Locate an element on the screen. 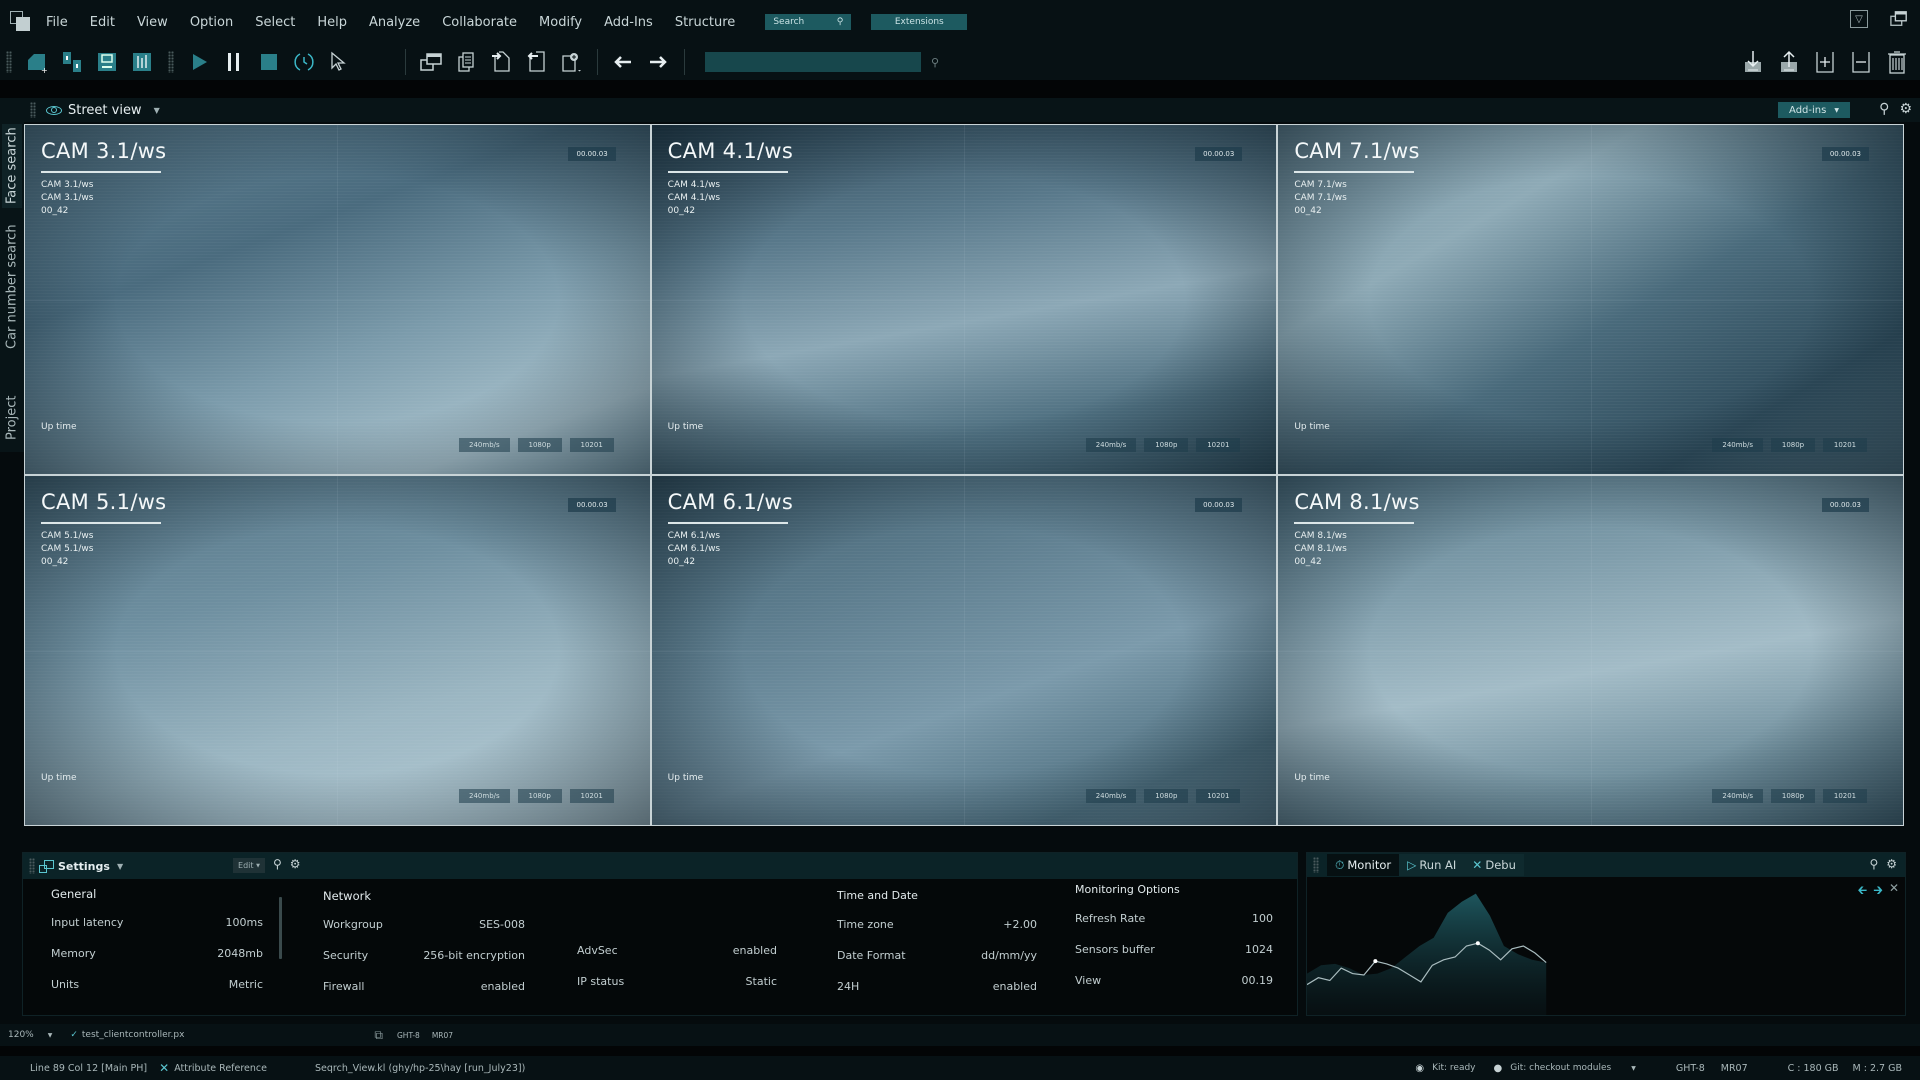 The height and width of the screenshot is (1080, 1920). new-shape-icon: + is located at coordinates (37, 62).